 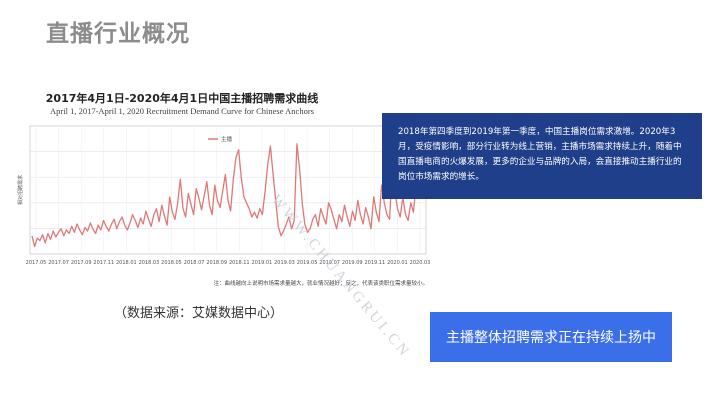 What do you see at coordinates (352, 263) in the screenshot?
I see `x-tick-label: 2019.09` at bounding box center [352, 263].